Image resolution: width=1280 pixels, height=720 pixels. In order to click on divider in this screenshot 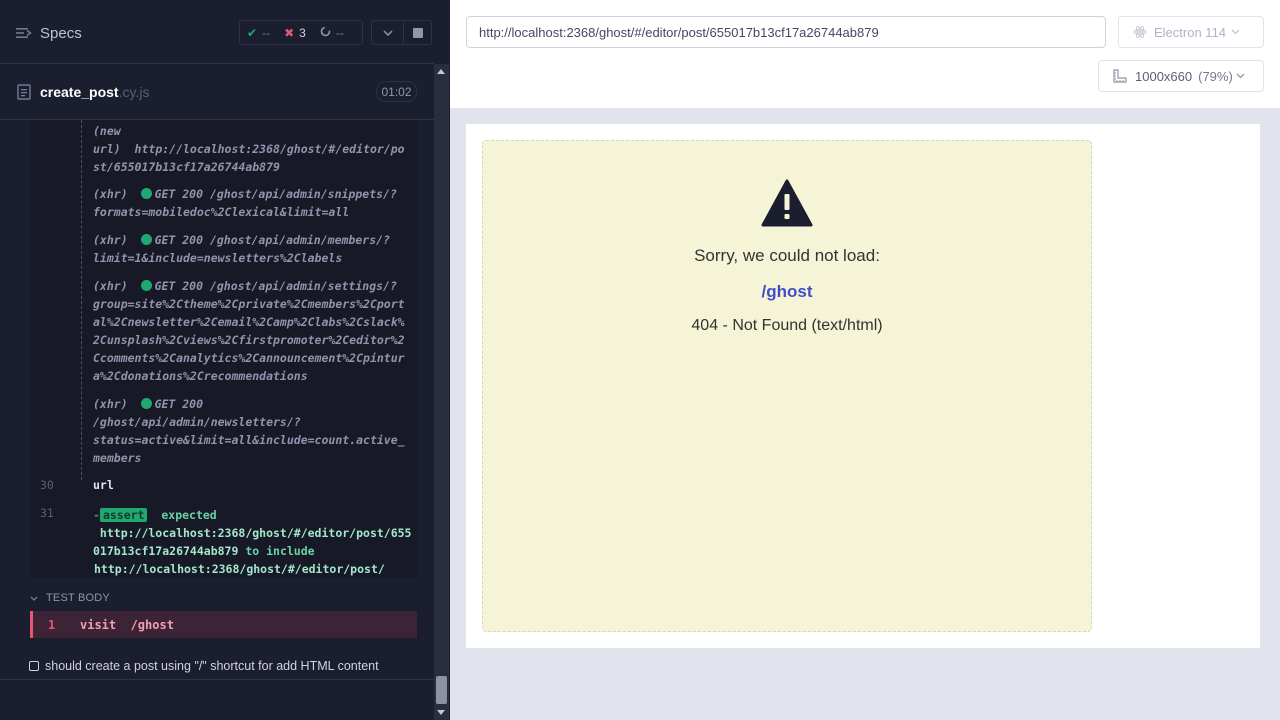, I will do `click(217, 679)`.